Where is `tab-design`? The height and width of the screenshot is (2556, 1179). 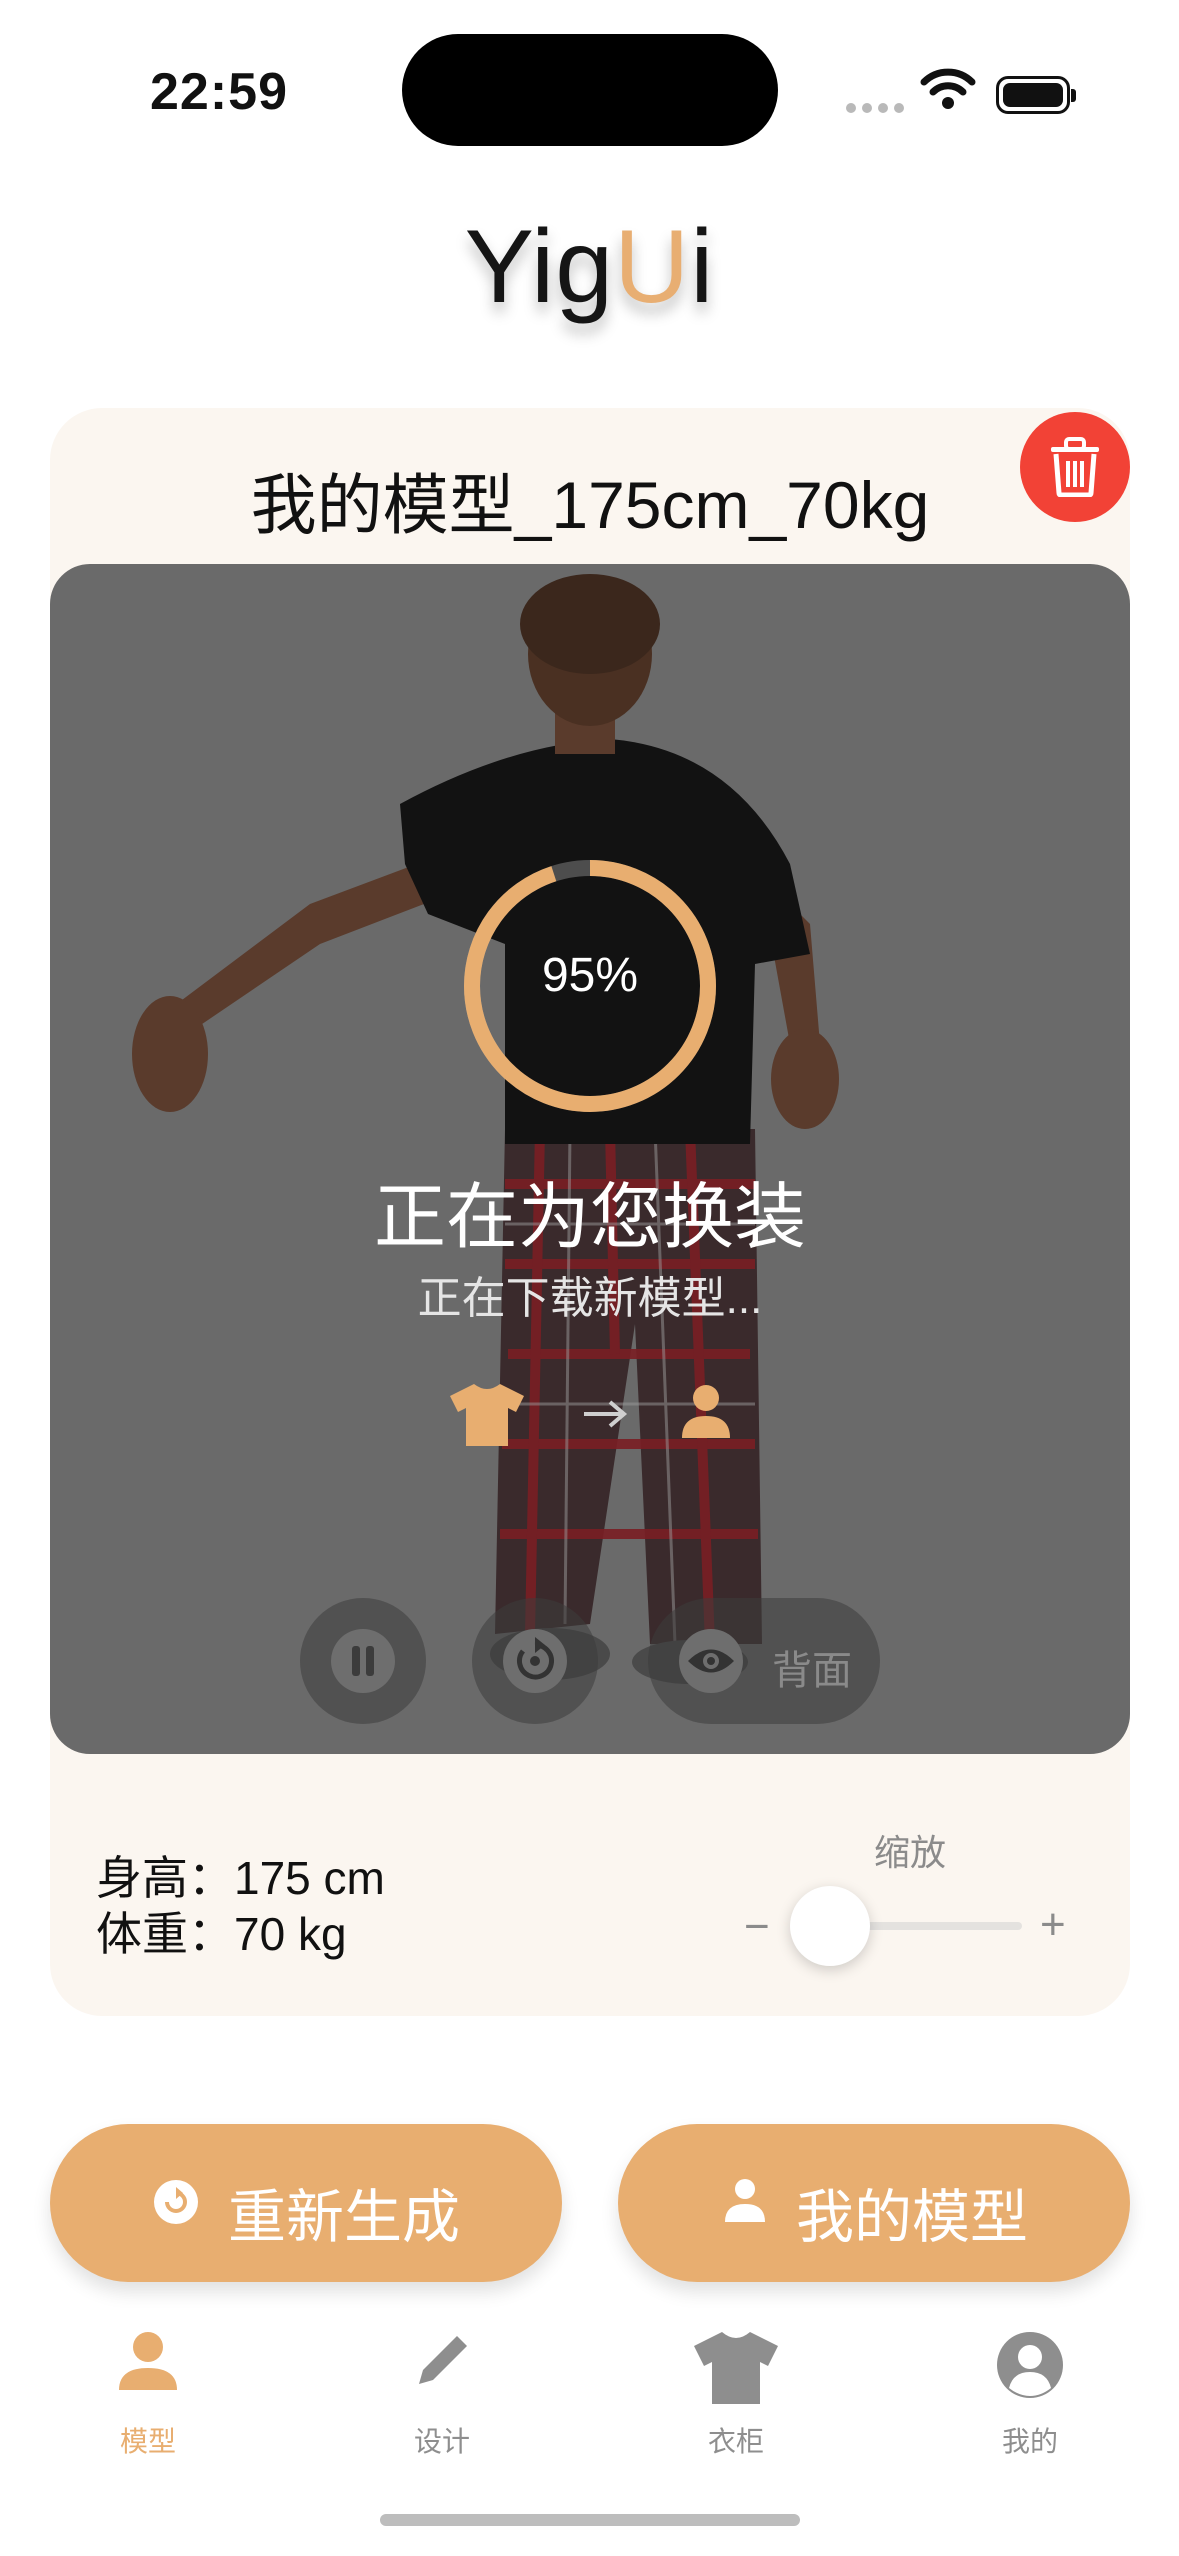 tab-design is located at coordinates (442, 2363).